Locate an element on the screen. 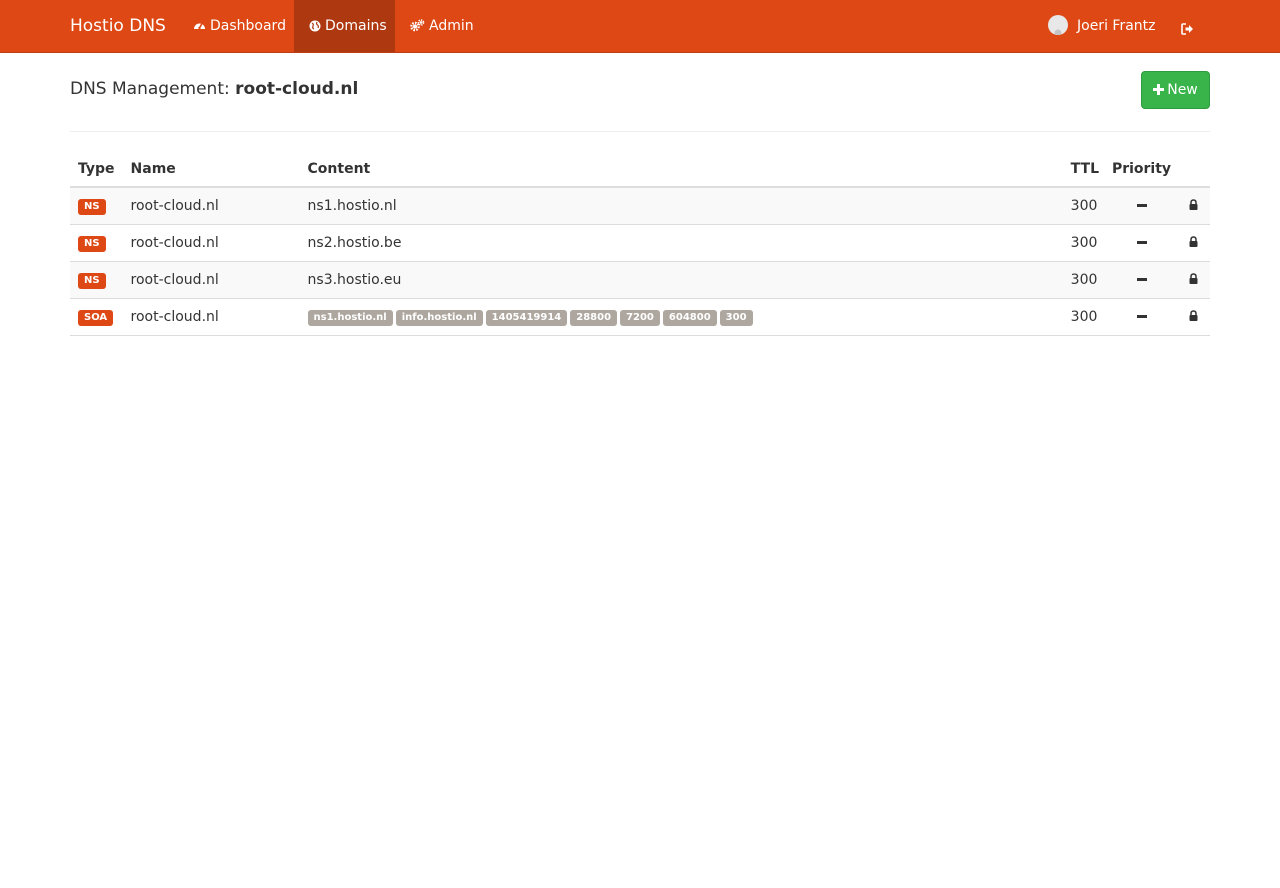 The width and height of the screenshot is (1280, 888). nav-dashboard: Dashboard is located at coordinates (239, 26).